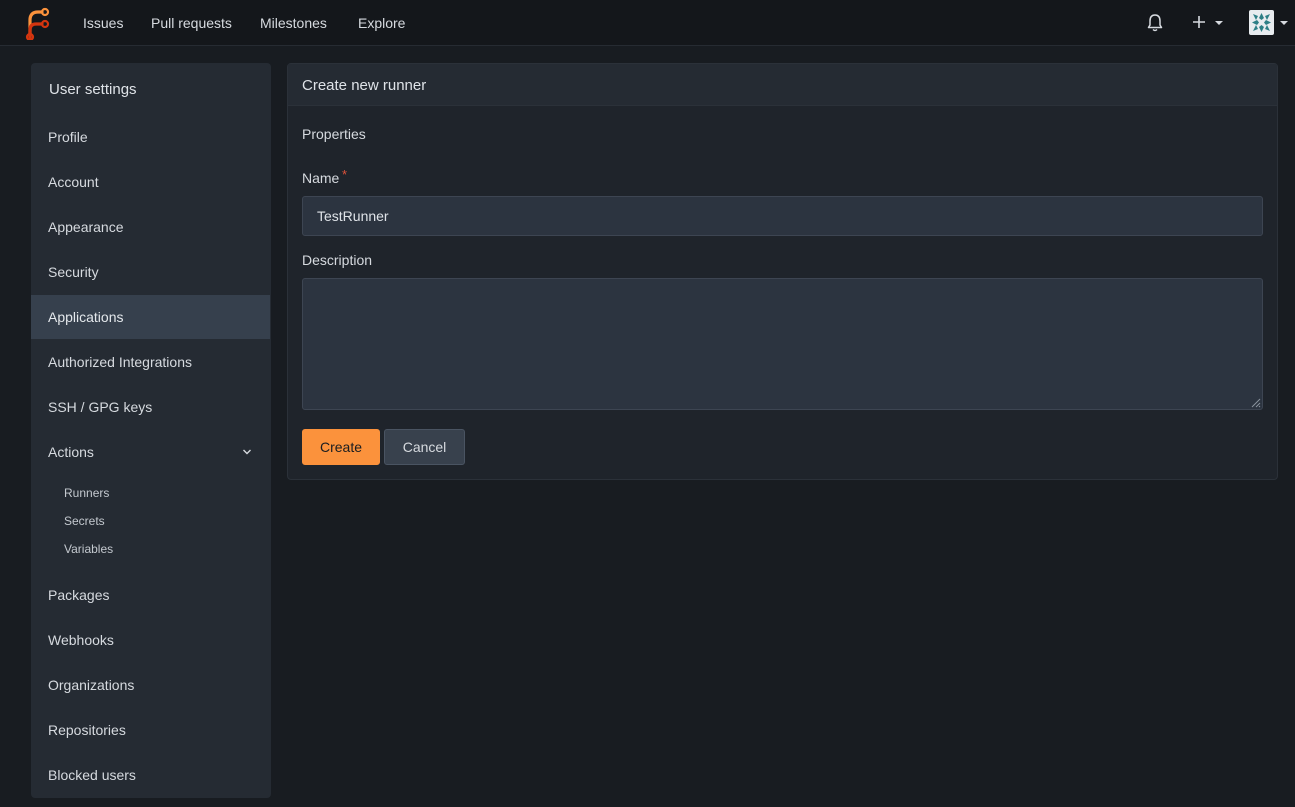 This screenshot has height=807, width=1295. I want to click on create-button: Create, so click(341, 447).